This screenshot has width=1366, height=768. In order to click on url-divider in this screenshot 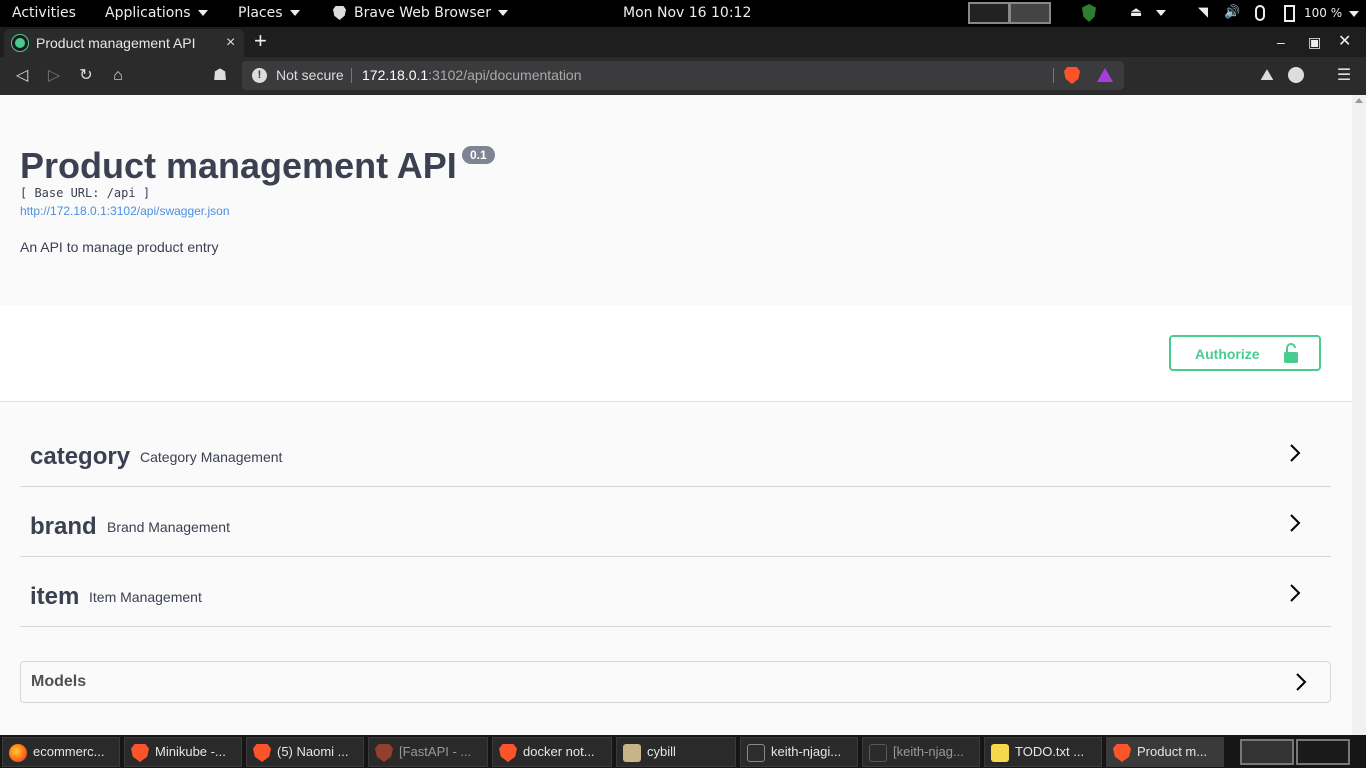, I will do `click(351, 75)`.